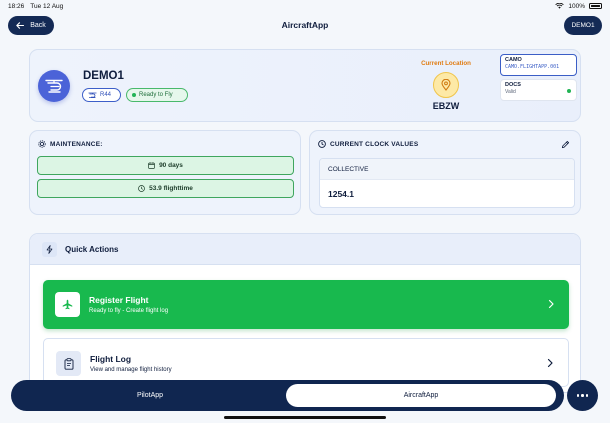 The image size is (610, 423). What do you see at coordinates (171, 188) in the screenshot?
I see `maintenance-flighttime-label: 53.9 flighttime` at bounding box center [171, 188].